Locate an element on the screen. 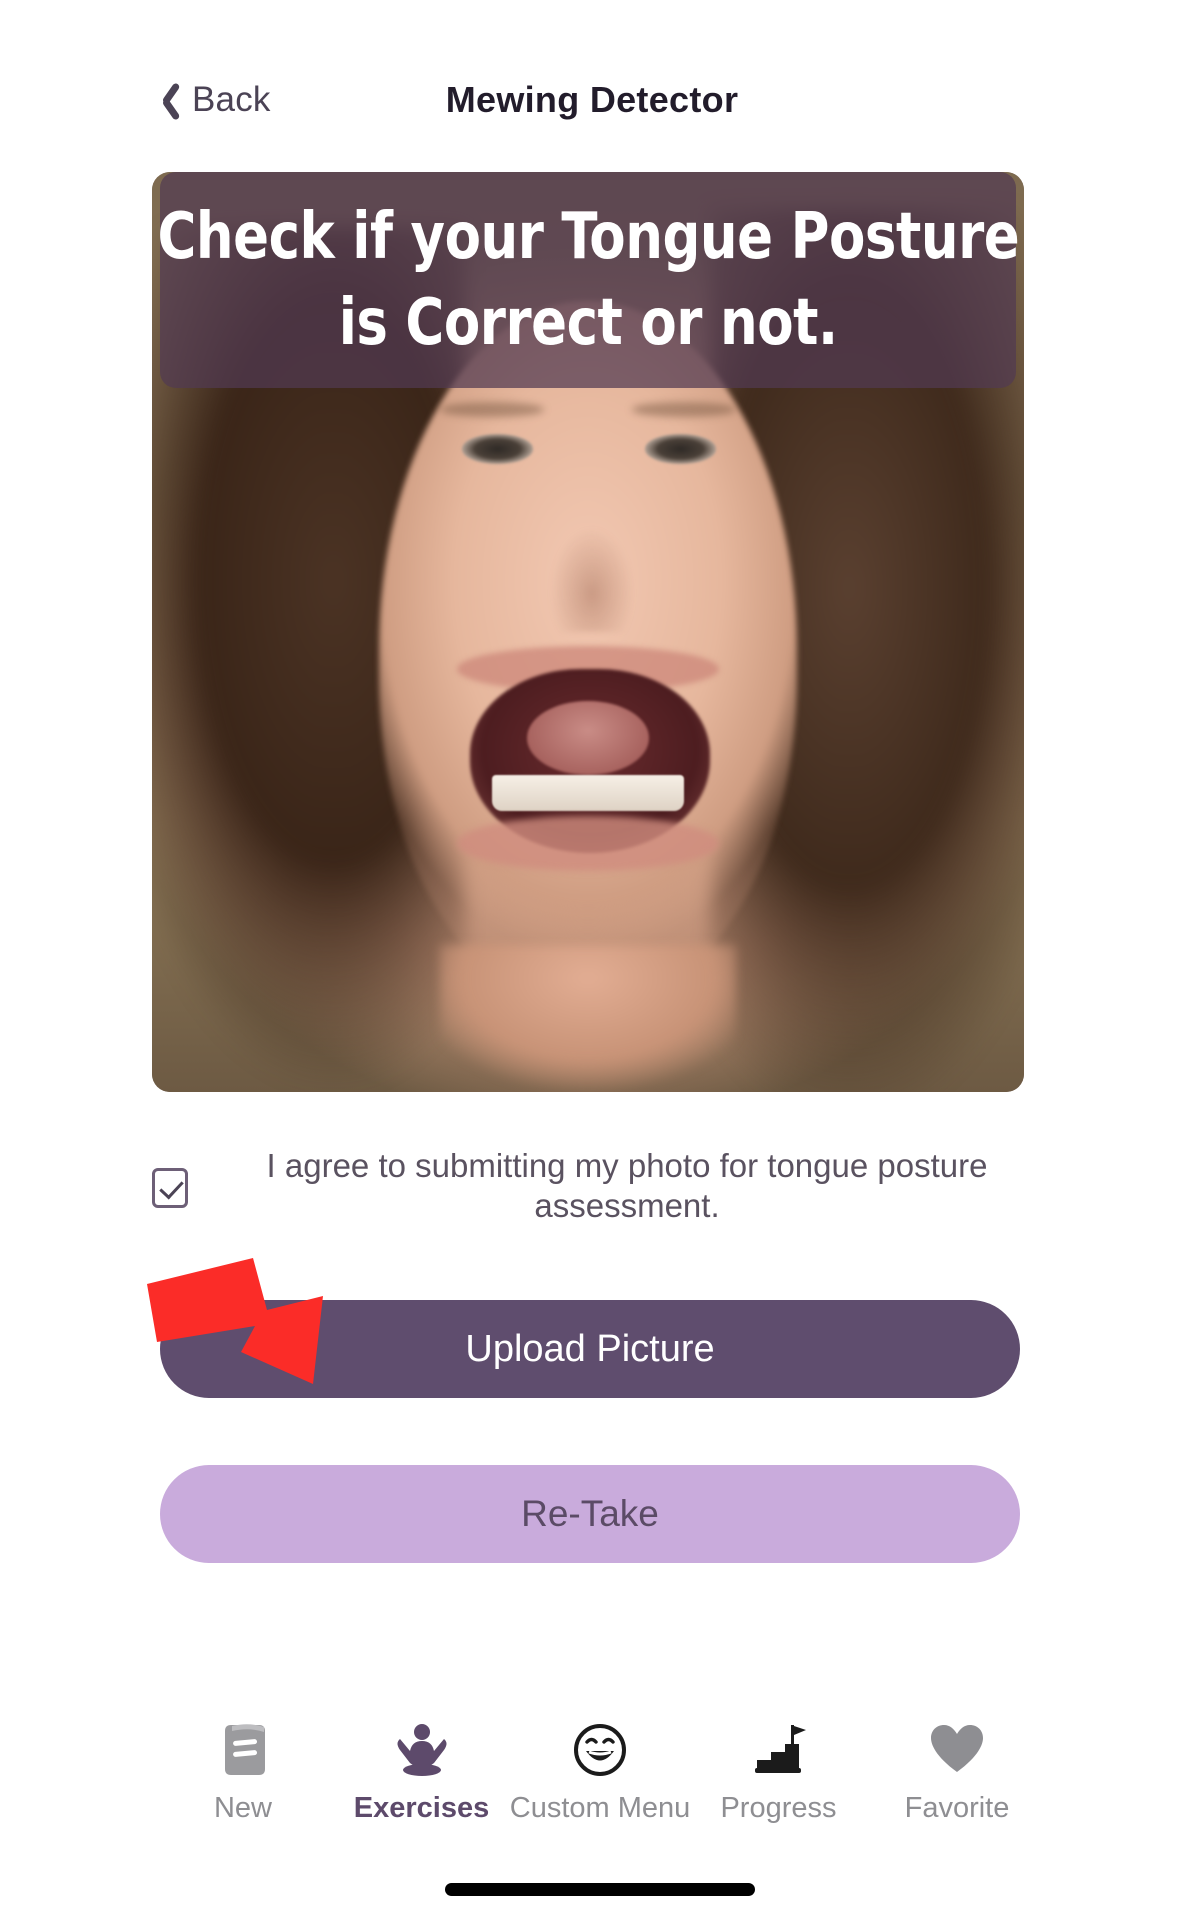 The image size is (1200, 1920). tab-custom-menu: Custom Menu is located at coordinates (600, 1773).